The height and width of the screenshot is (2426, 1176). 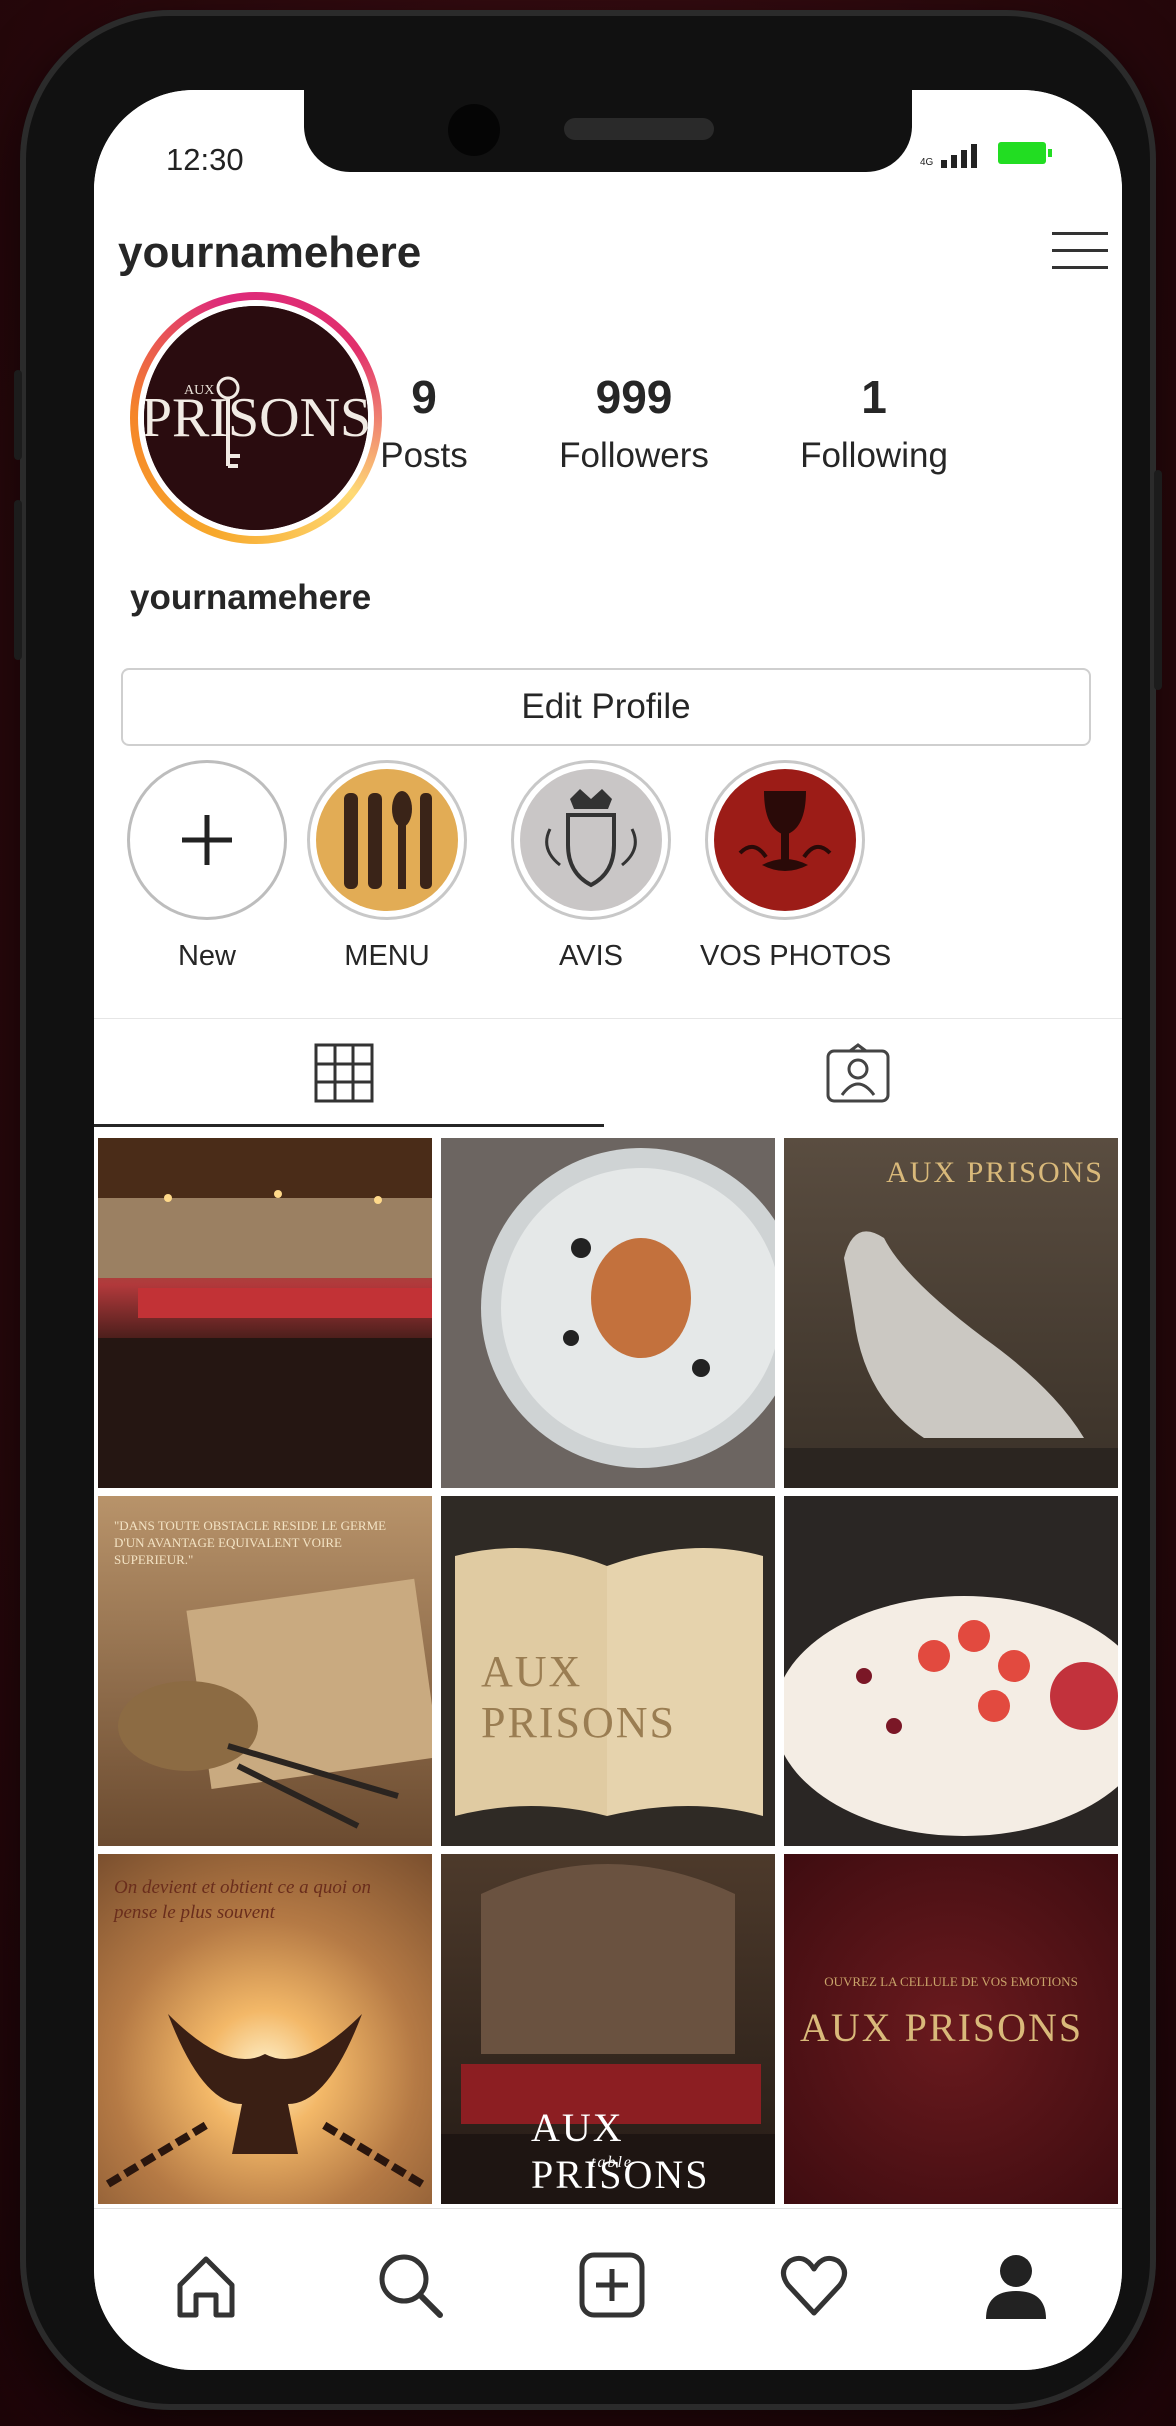 What do you see at coordinates (785, 831) in the screenshot?
I see `chalice-icon` at bounding box center [785, 831].